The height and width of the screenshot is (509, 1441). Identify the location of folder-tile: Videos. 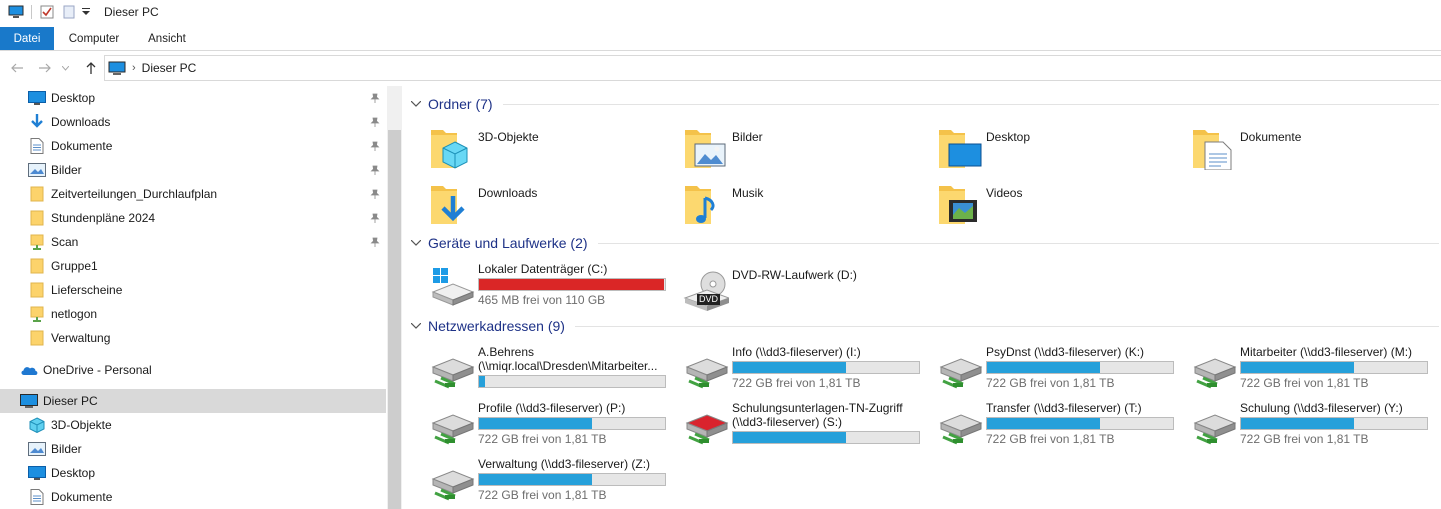
(979, 203).